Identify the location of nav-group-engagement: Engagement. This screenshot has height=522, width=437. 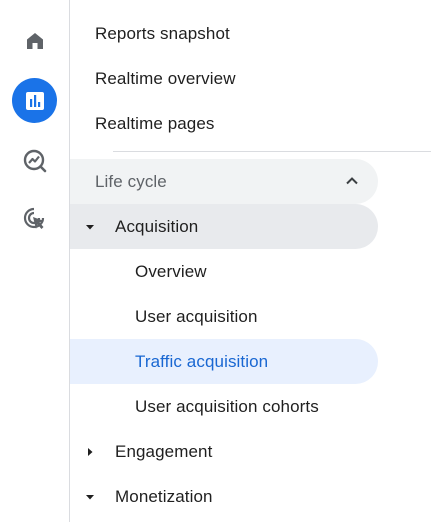
(224, 451).